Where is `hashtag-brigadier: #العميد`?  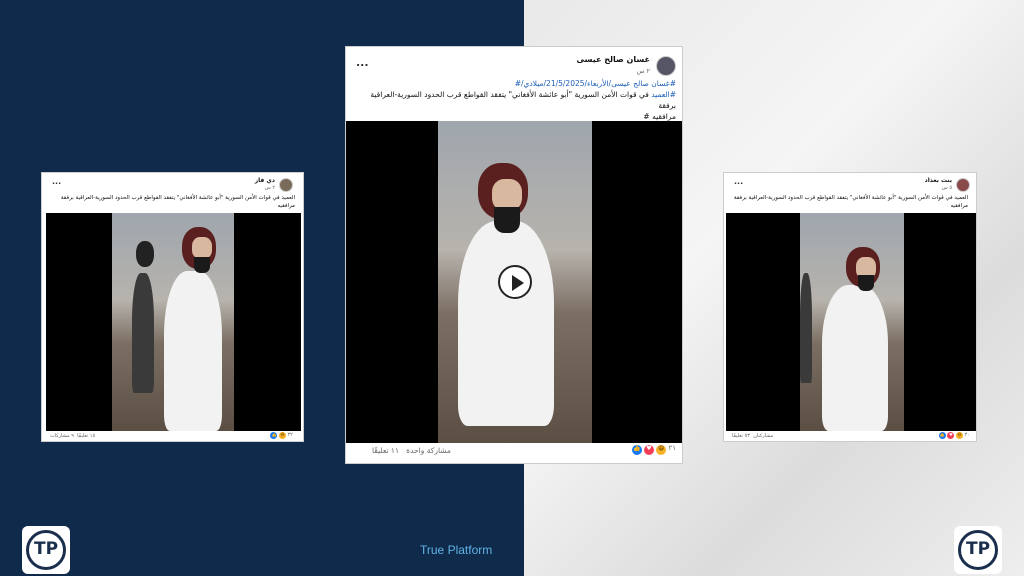
hashtag-brigadier: #العميد is located at coordinates (663, 94).